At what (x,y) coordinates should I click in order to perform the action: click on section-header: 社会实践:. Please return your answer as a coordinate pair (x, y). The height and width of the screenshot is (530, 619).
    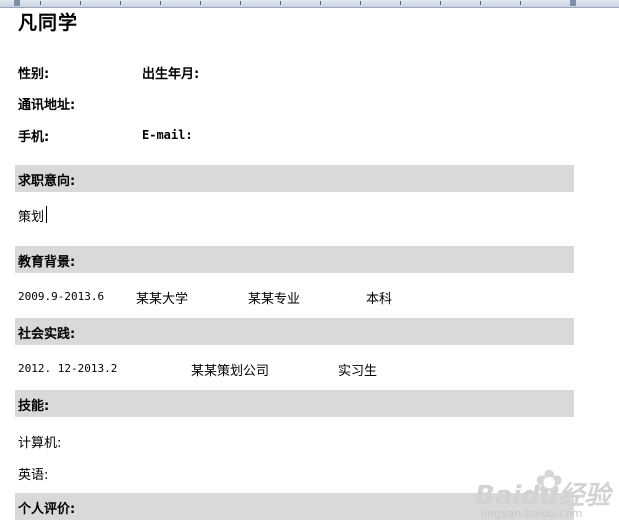
    Looking at the image, I should click on (47, 334).